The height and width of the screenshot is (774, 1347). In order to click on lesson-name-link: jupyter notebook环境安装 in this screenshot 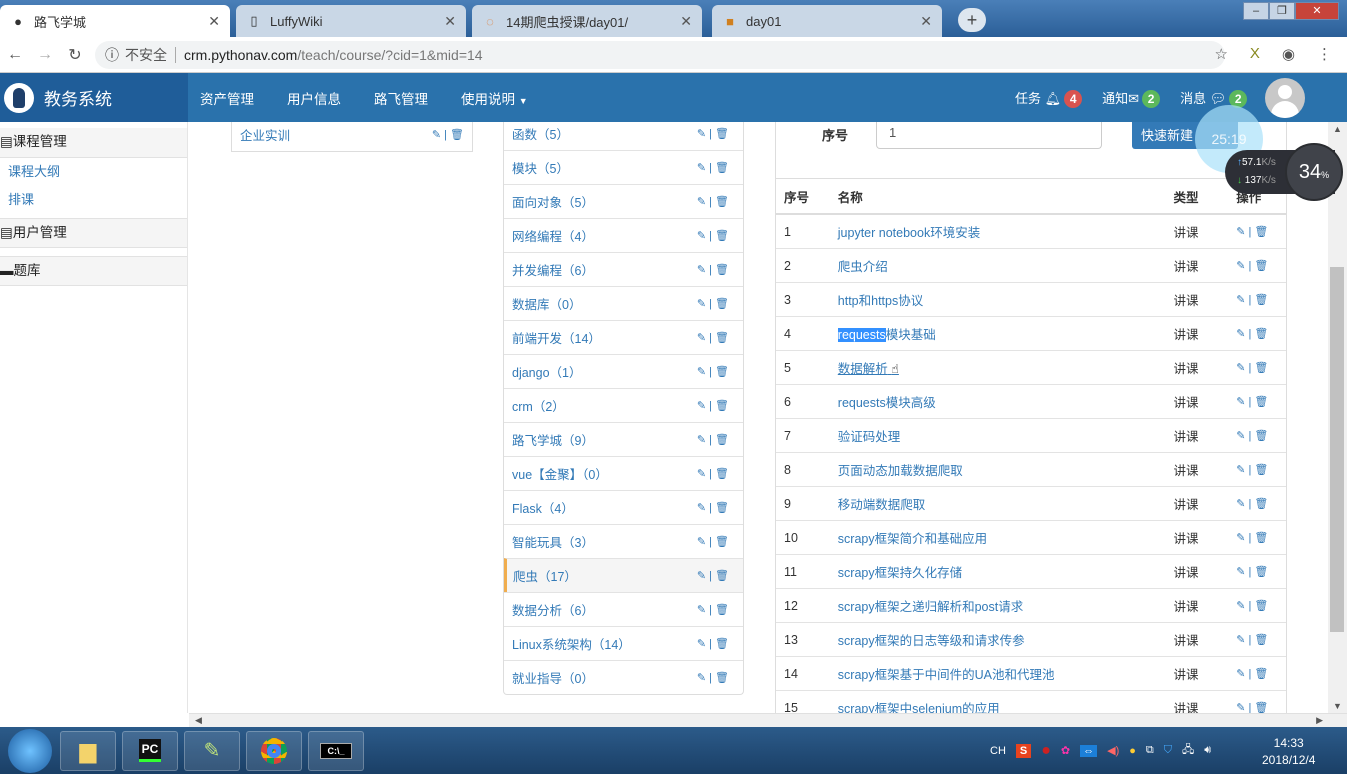, I will do `click(1006, 231)`.